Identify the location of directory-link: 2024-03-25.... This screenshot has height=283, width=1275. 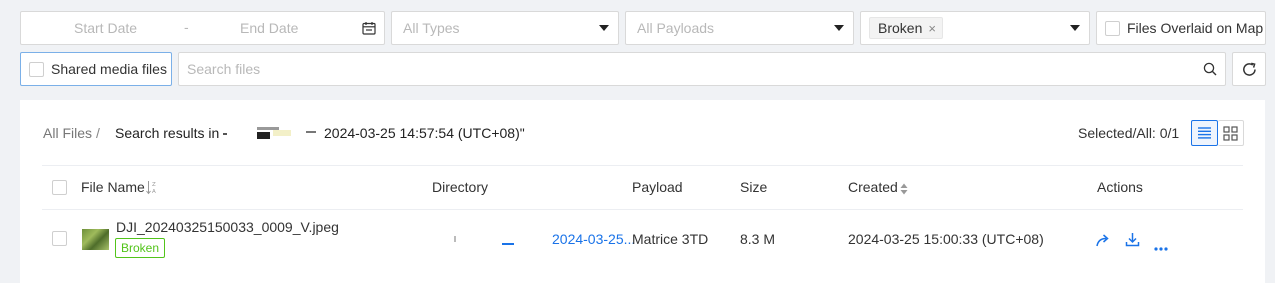
(593, 239).